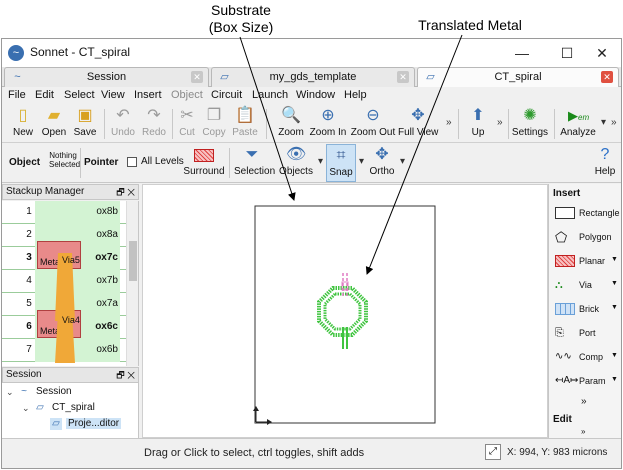 The width and height of the screenshot is (623, 470). Describe the element at coordinates (23, 124) in the screenshot. I see `new-button: ▯ New` at that location.